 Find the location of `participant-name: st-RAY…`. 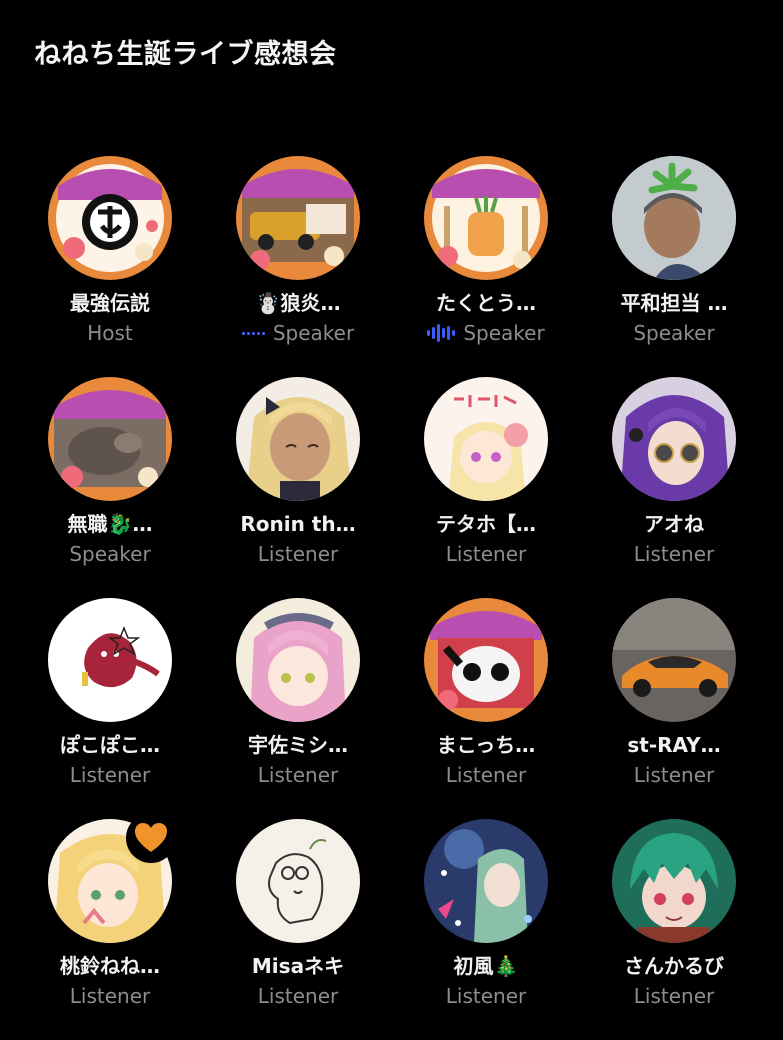

participant-name: st-RAY… is located at coordinates (674, 745).